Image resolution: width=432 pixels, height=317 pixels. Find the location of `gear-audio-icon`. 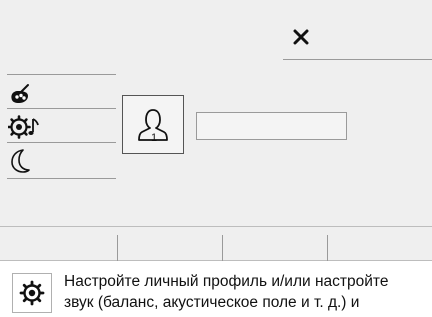

gear-audio-icon is located at coordinates (23, 127).